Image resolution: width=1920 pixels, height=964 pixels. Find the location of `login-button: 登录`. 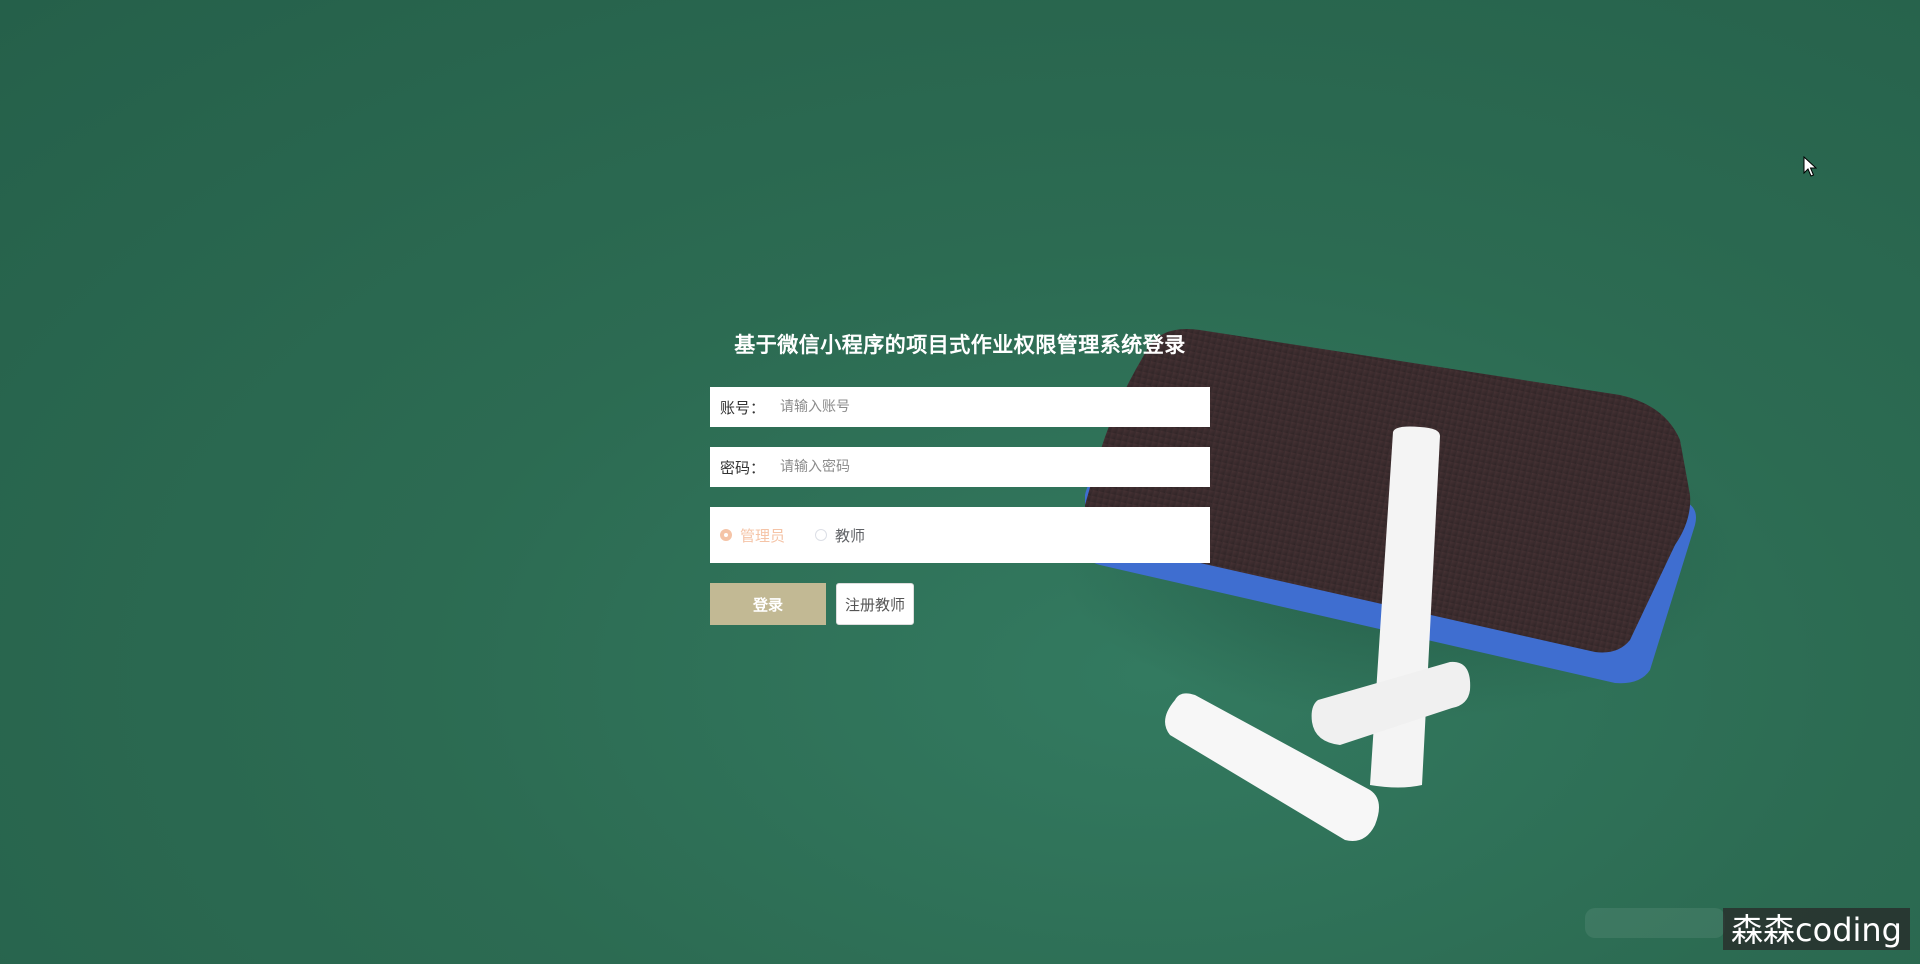

login-button: 登录 is located at coordinates (768, 604).